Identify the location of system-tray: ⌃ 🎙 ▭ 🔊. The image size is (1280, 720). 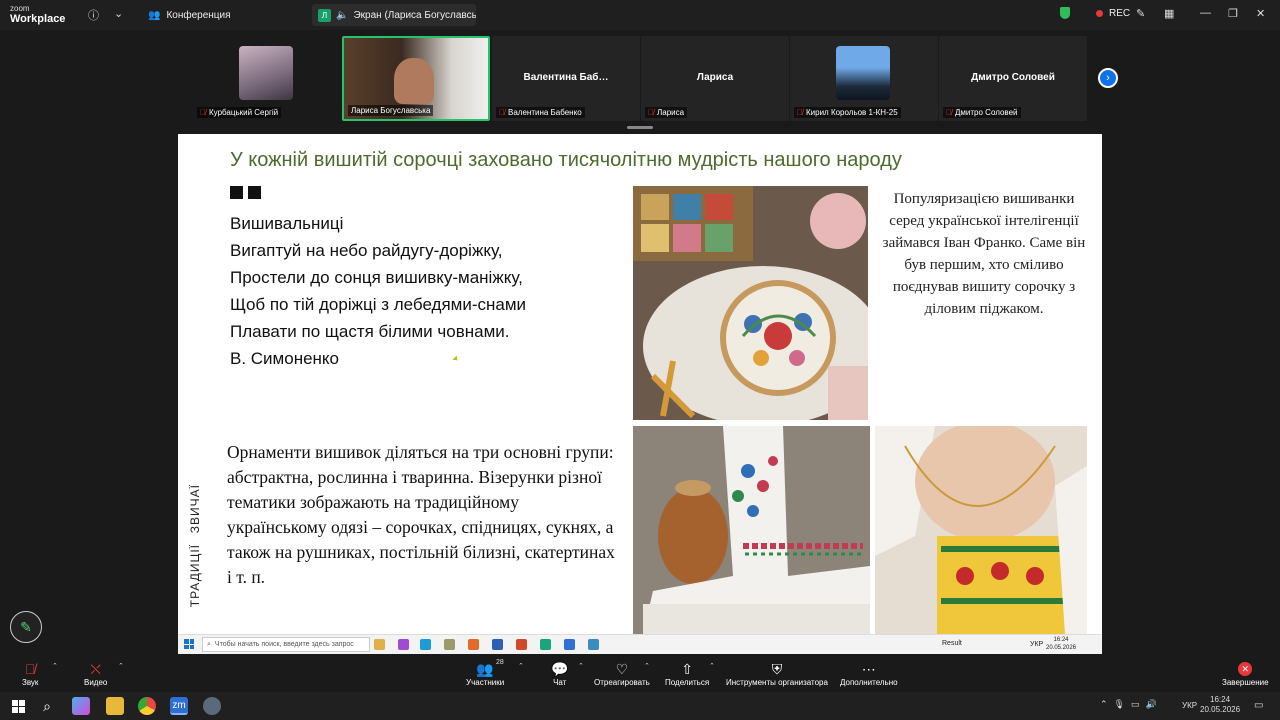
(1128, 704).